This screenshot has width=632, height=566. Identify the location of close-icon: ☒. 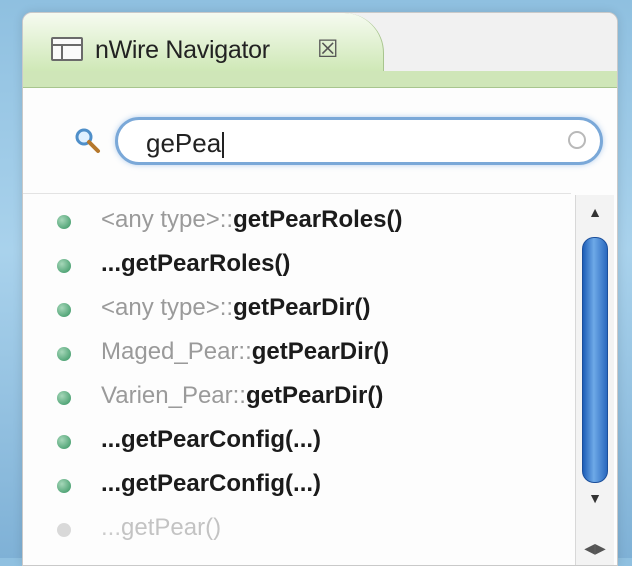
(328, 49).